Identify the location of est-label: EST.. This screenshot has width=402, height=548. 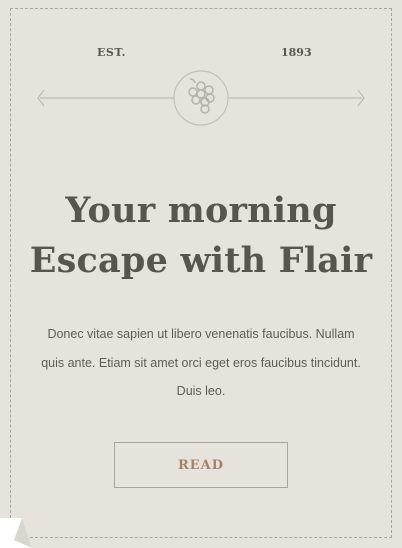
(111, 52).